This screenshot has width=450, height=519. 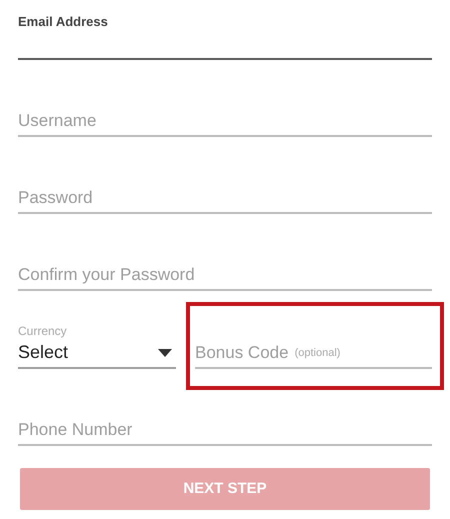 I want to click on input-field: Phone Number, so click(x=225, y=431).